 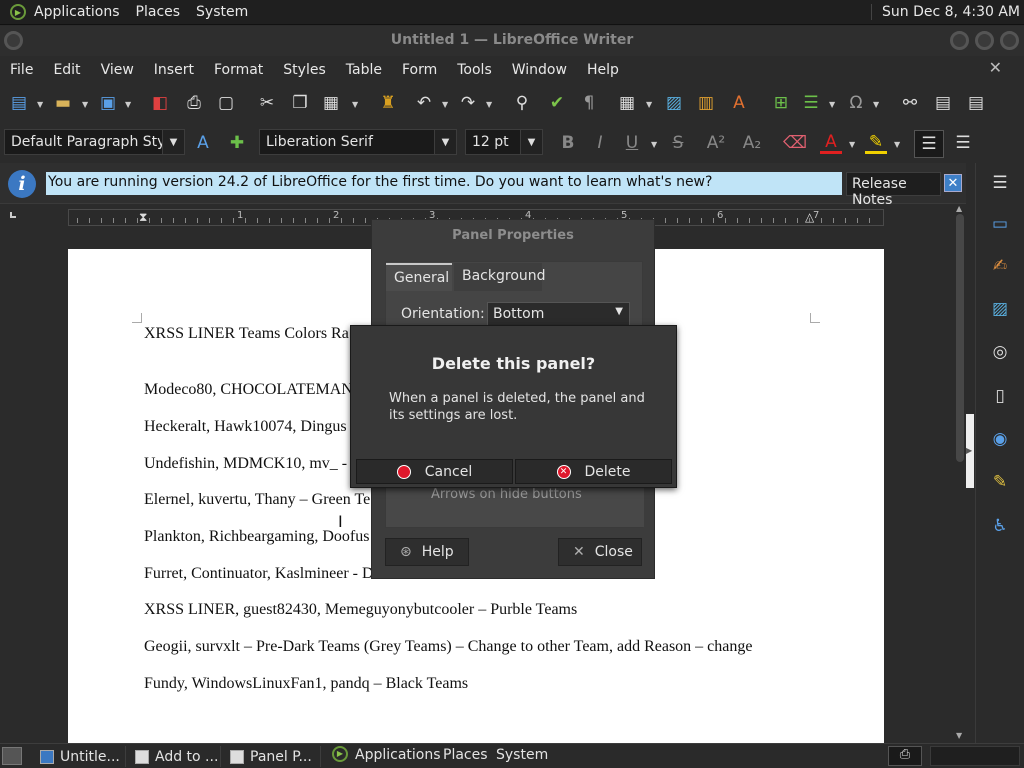 What do you see at coordinates (739, 103) in the screenshot?
I see `insert-textbox-icon: A` at bounding box center [739, 103].